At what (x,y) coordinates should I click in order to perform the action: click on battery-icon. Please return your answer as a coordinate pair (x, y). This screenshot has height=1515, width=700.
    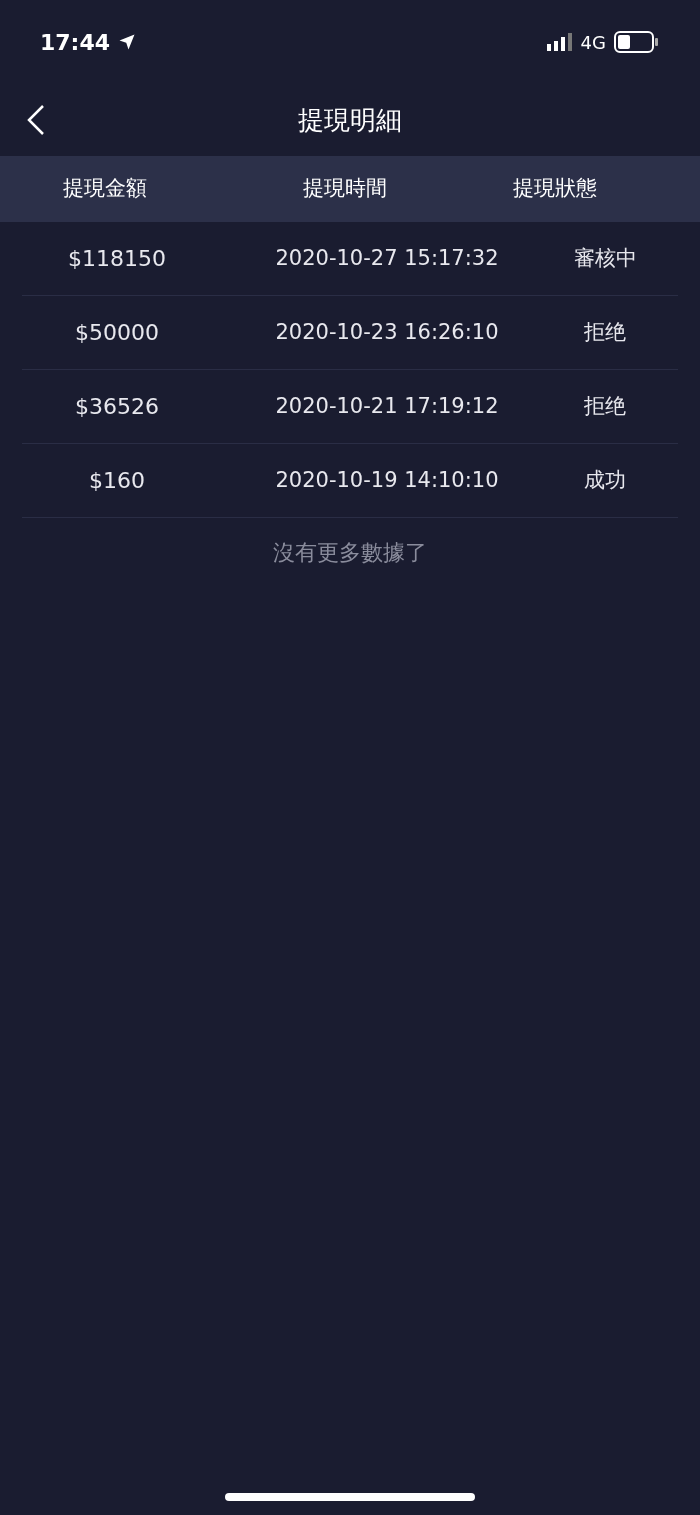
    Looking at the image, I should click on (637, 42).